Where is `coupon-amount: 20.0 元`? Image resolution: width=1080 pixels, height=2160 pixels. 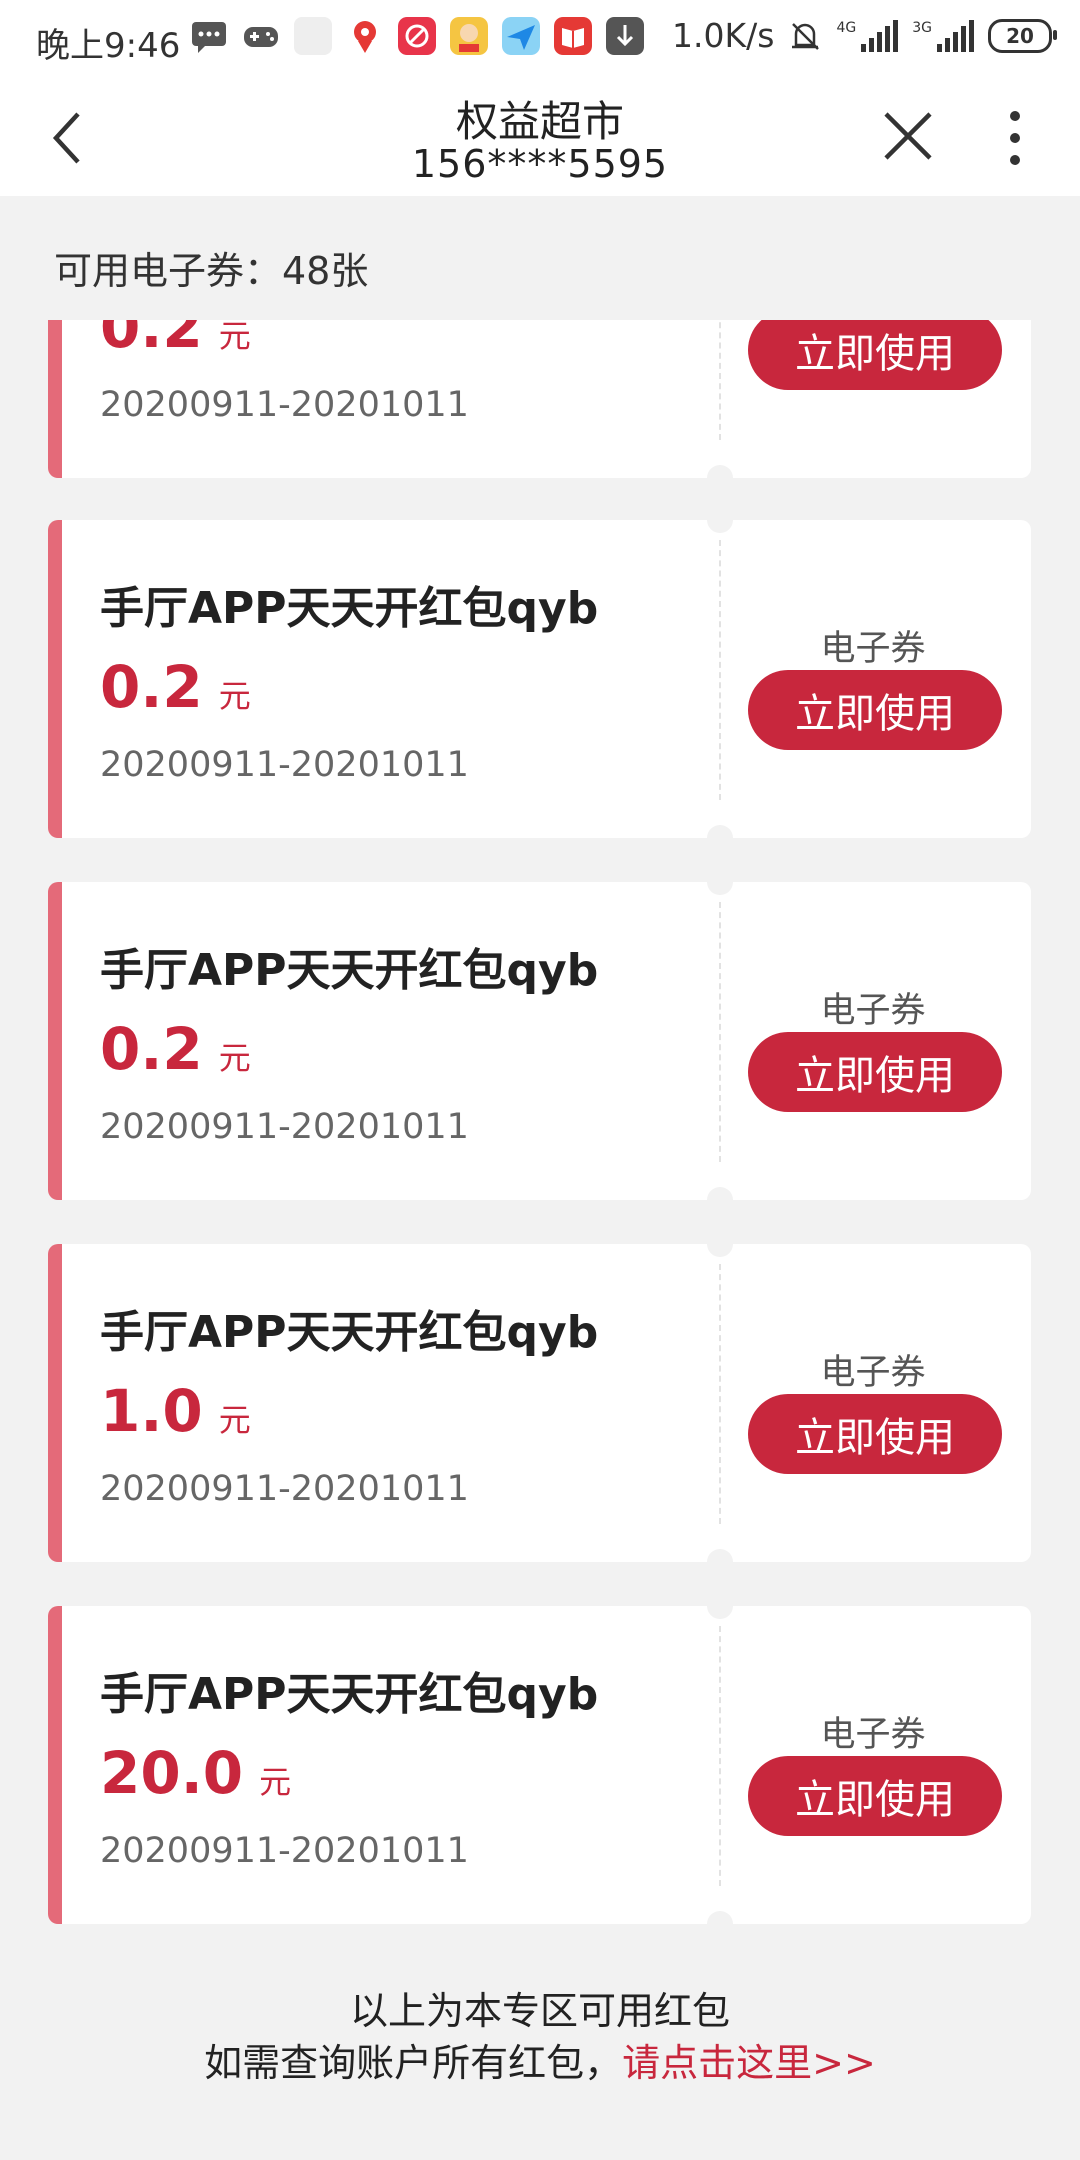
coupon-amount: 20.0 元 is located at coordinates (196, 1773).